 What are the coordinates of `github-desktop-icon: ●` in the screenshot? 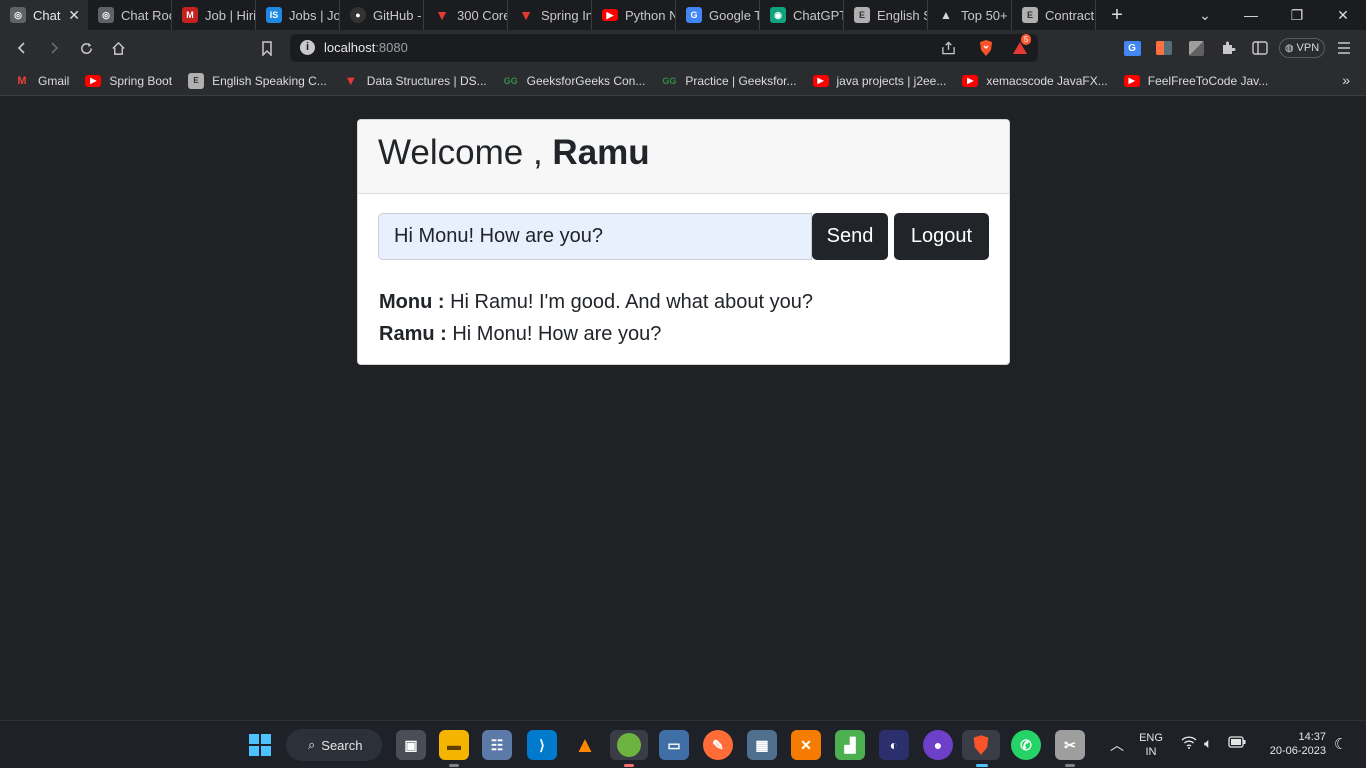 It's located at (938, 745).